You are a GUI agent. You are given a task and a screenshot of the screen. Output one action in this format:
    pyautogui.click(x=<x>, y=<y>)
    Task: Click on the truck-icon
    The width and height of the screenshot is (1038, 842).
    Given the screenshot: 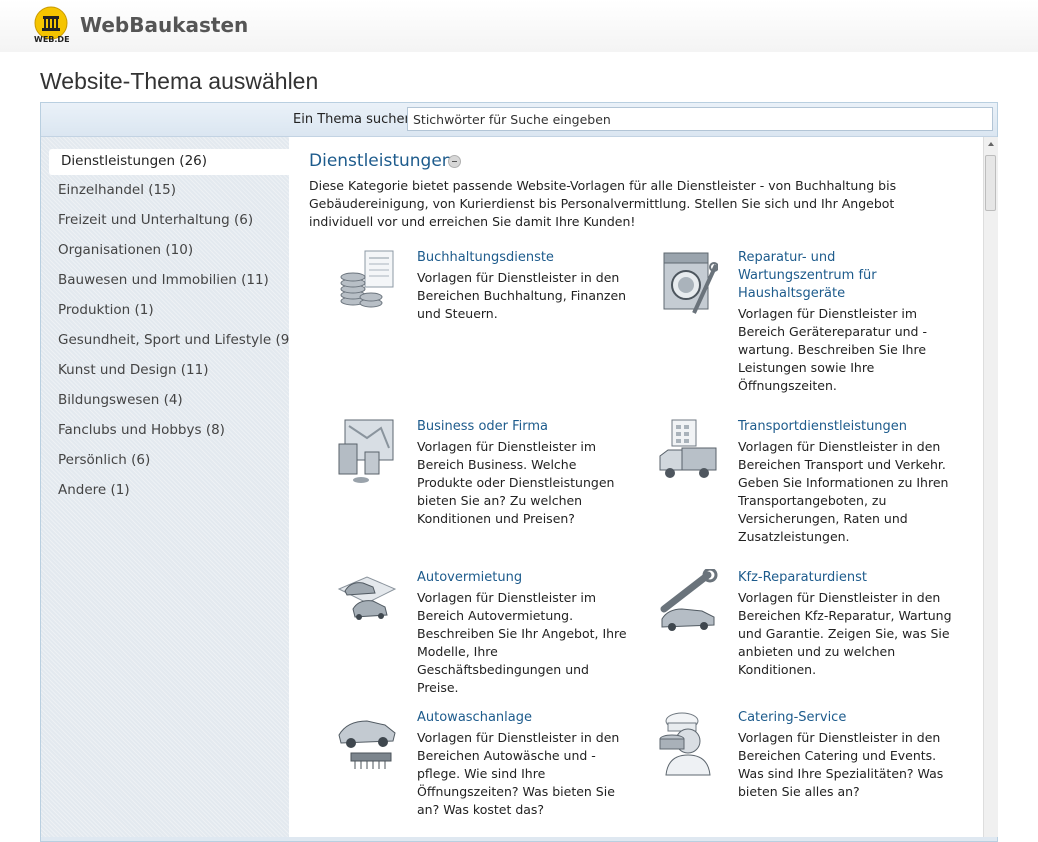 What is the action you would take?
    pyautogui.click(x=688, y=448)
    